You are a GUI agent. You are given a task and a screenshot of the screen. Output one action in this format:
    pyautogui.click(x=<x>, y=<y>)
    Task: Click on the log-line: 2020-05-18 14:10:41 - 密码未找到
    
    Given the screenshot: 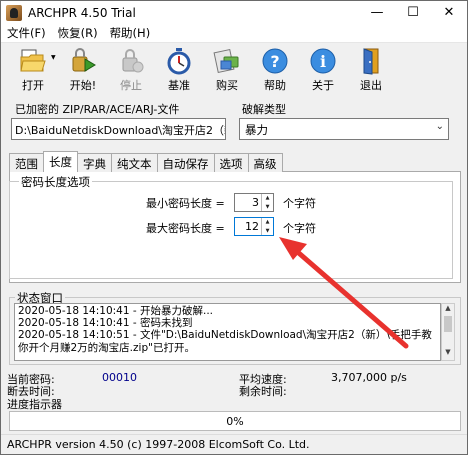 What is the action you would take?
    pyautogui.click(x=105, y=323)
    